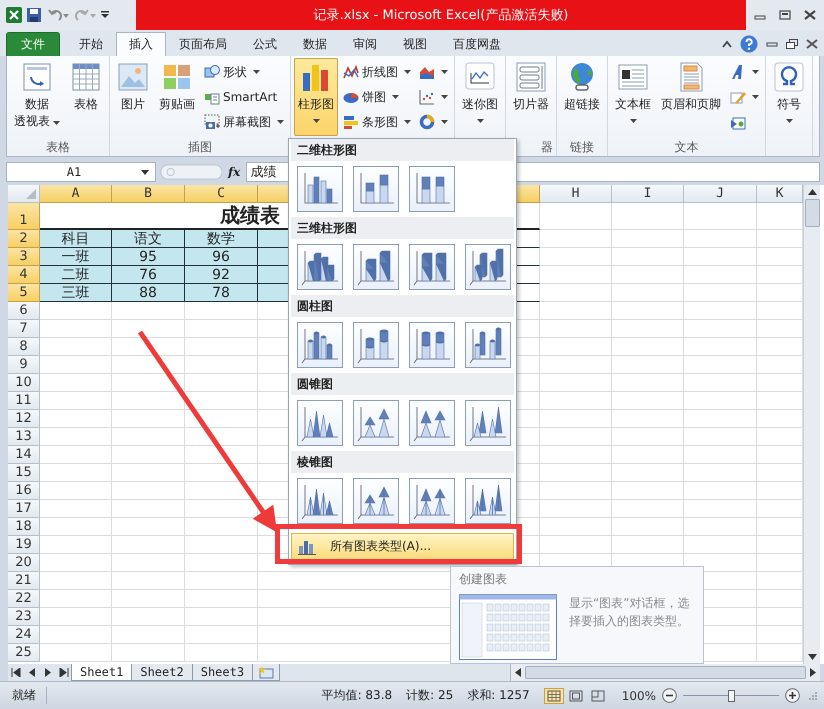 The image size is (824, 709). I want to click on column-header: B, so click(148, 194).